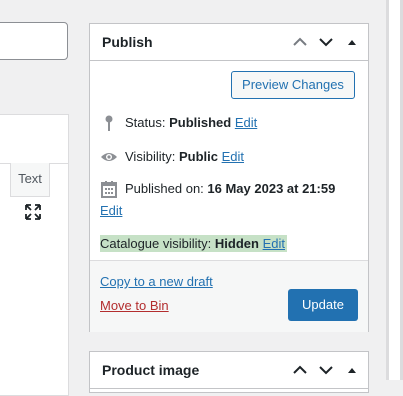 The image size is (403, 396). I want to click on preview-changes-button: Preview Changes, so click(293, 85).